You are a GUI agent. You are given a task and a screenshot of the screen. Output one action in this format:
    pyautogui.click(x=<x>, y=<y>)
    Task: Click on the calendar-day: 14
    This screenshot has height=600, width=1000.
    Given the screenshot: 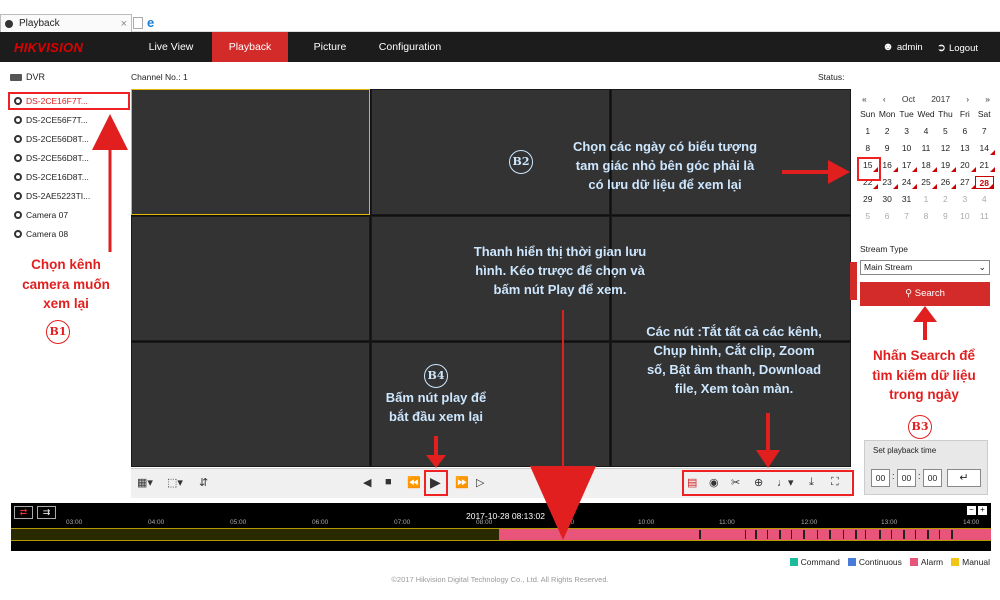 What is the action you would take?
    pyautogui.click(x=985, y=148)
    